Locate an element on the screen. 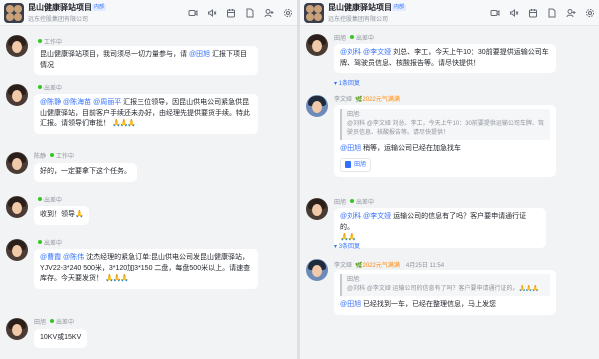 Image resolution: width=599 pixels, height=359 pixels. message-meta: 李文娅 🌿2022元气满满 is located at coordinates (367, 98).